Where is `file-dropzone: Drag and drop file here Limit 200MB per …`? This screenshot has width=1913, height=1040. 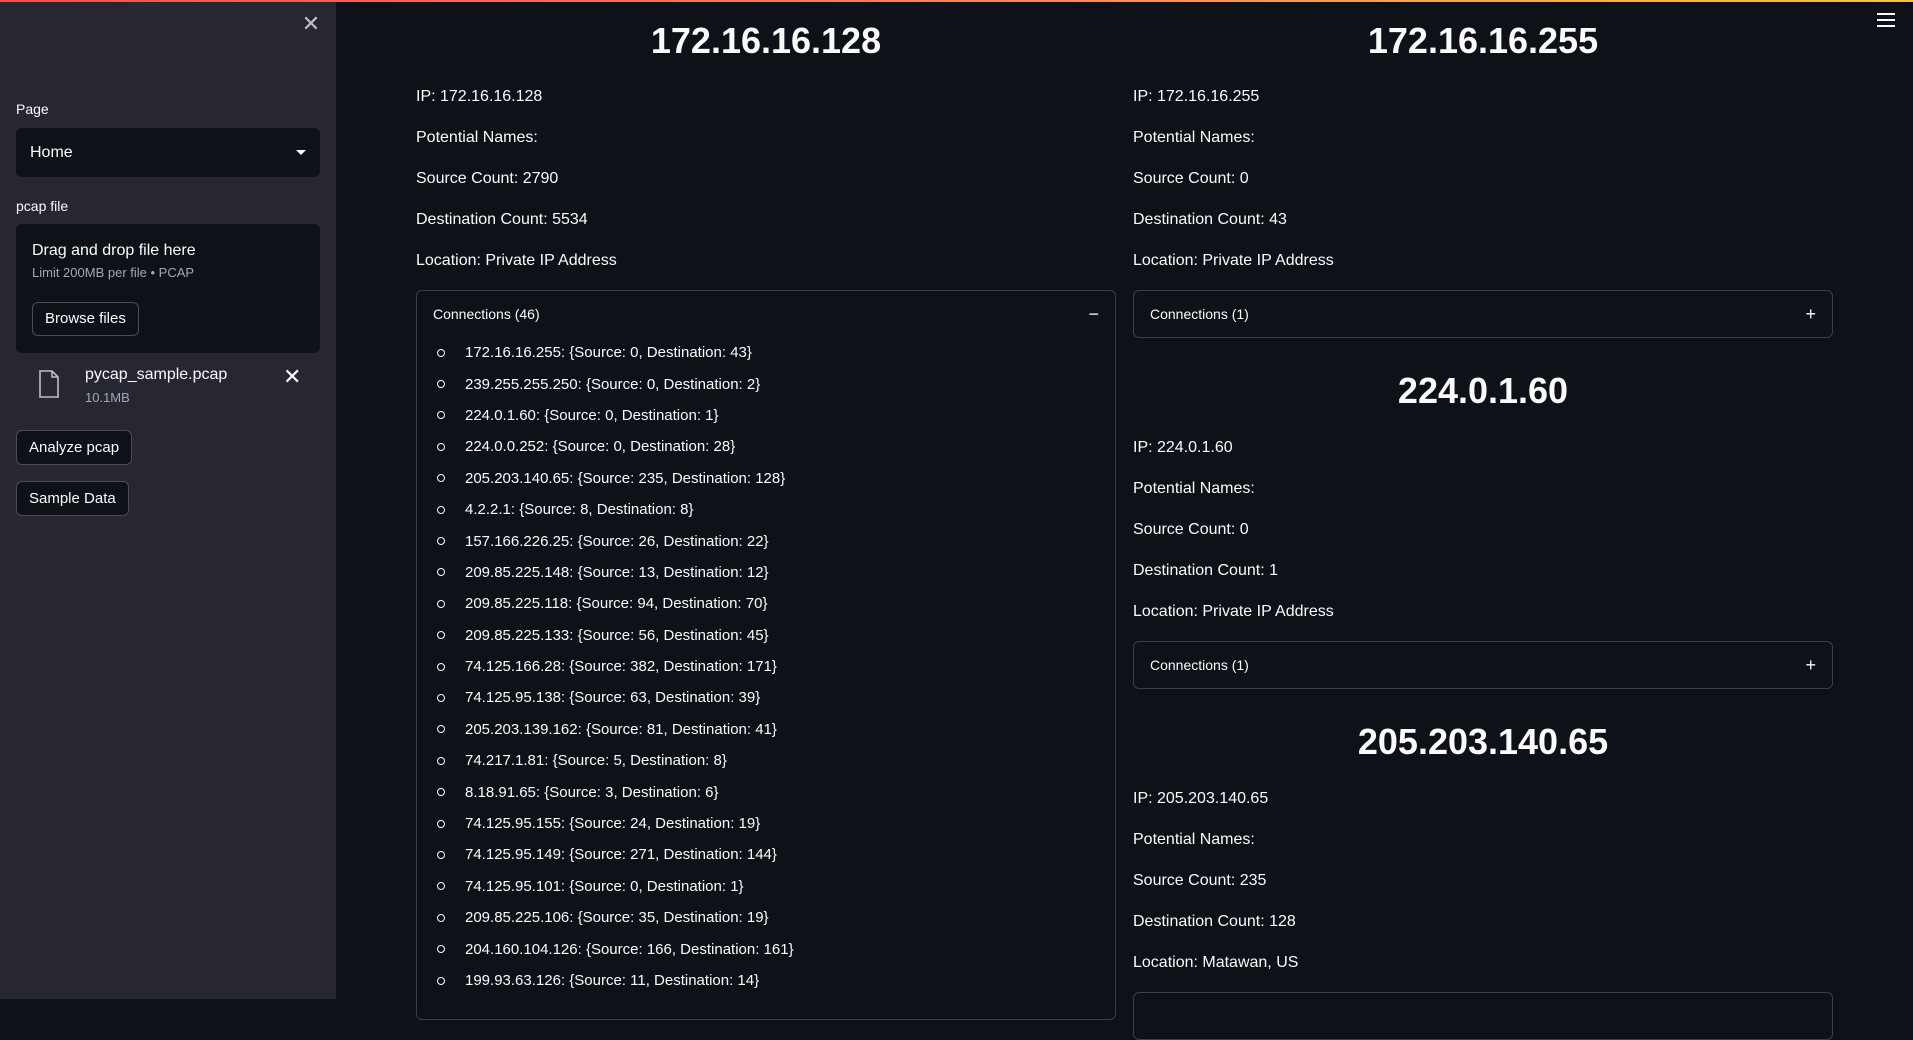 file-dropzone: Drag and drop file here Limit 200MB per … is located at coordinates (168, 288).